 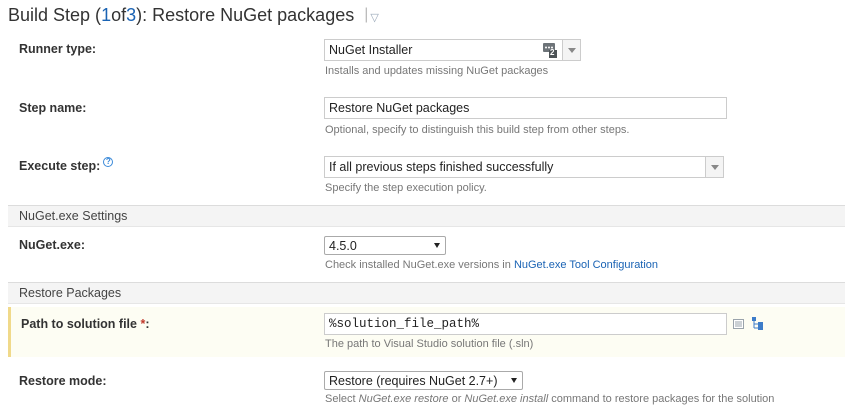 I want to click on restore-mode-select: Restore (requires NuGet 2.7+), so click(x=423, y=380).